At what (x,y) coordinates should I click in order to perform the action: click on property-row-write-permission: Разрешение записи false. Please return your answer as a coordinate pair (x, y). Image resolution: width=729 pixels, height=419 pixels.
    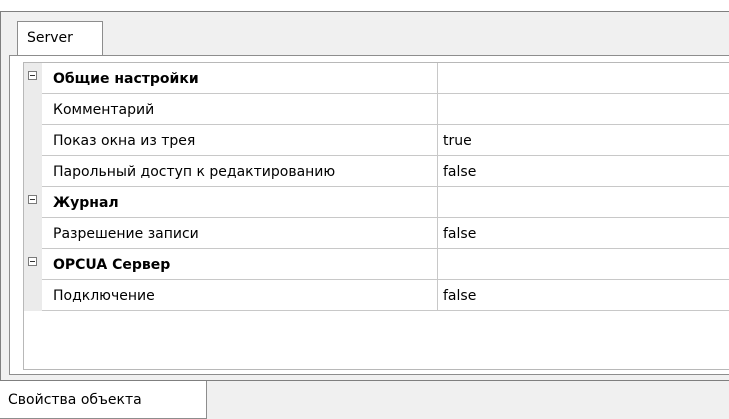
    Looking at the image, I should click on (376, 233).